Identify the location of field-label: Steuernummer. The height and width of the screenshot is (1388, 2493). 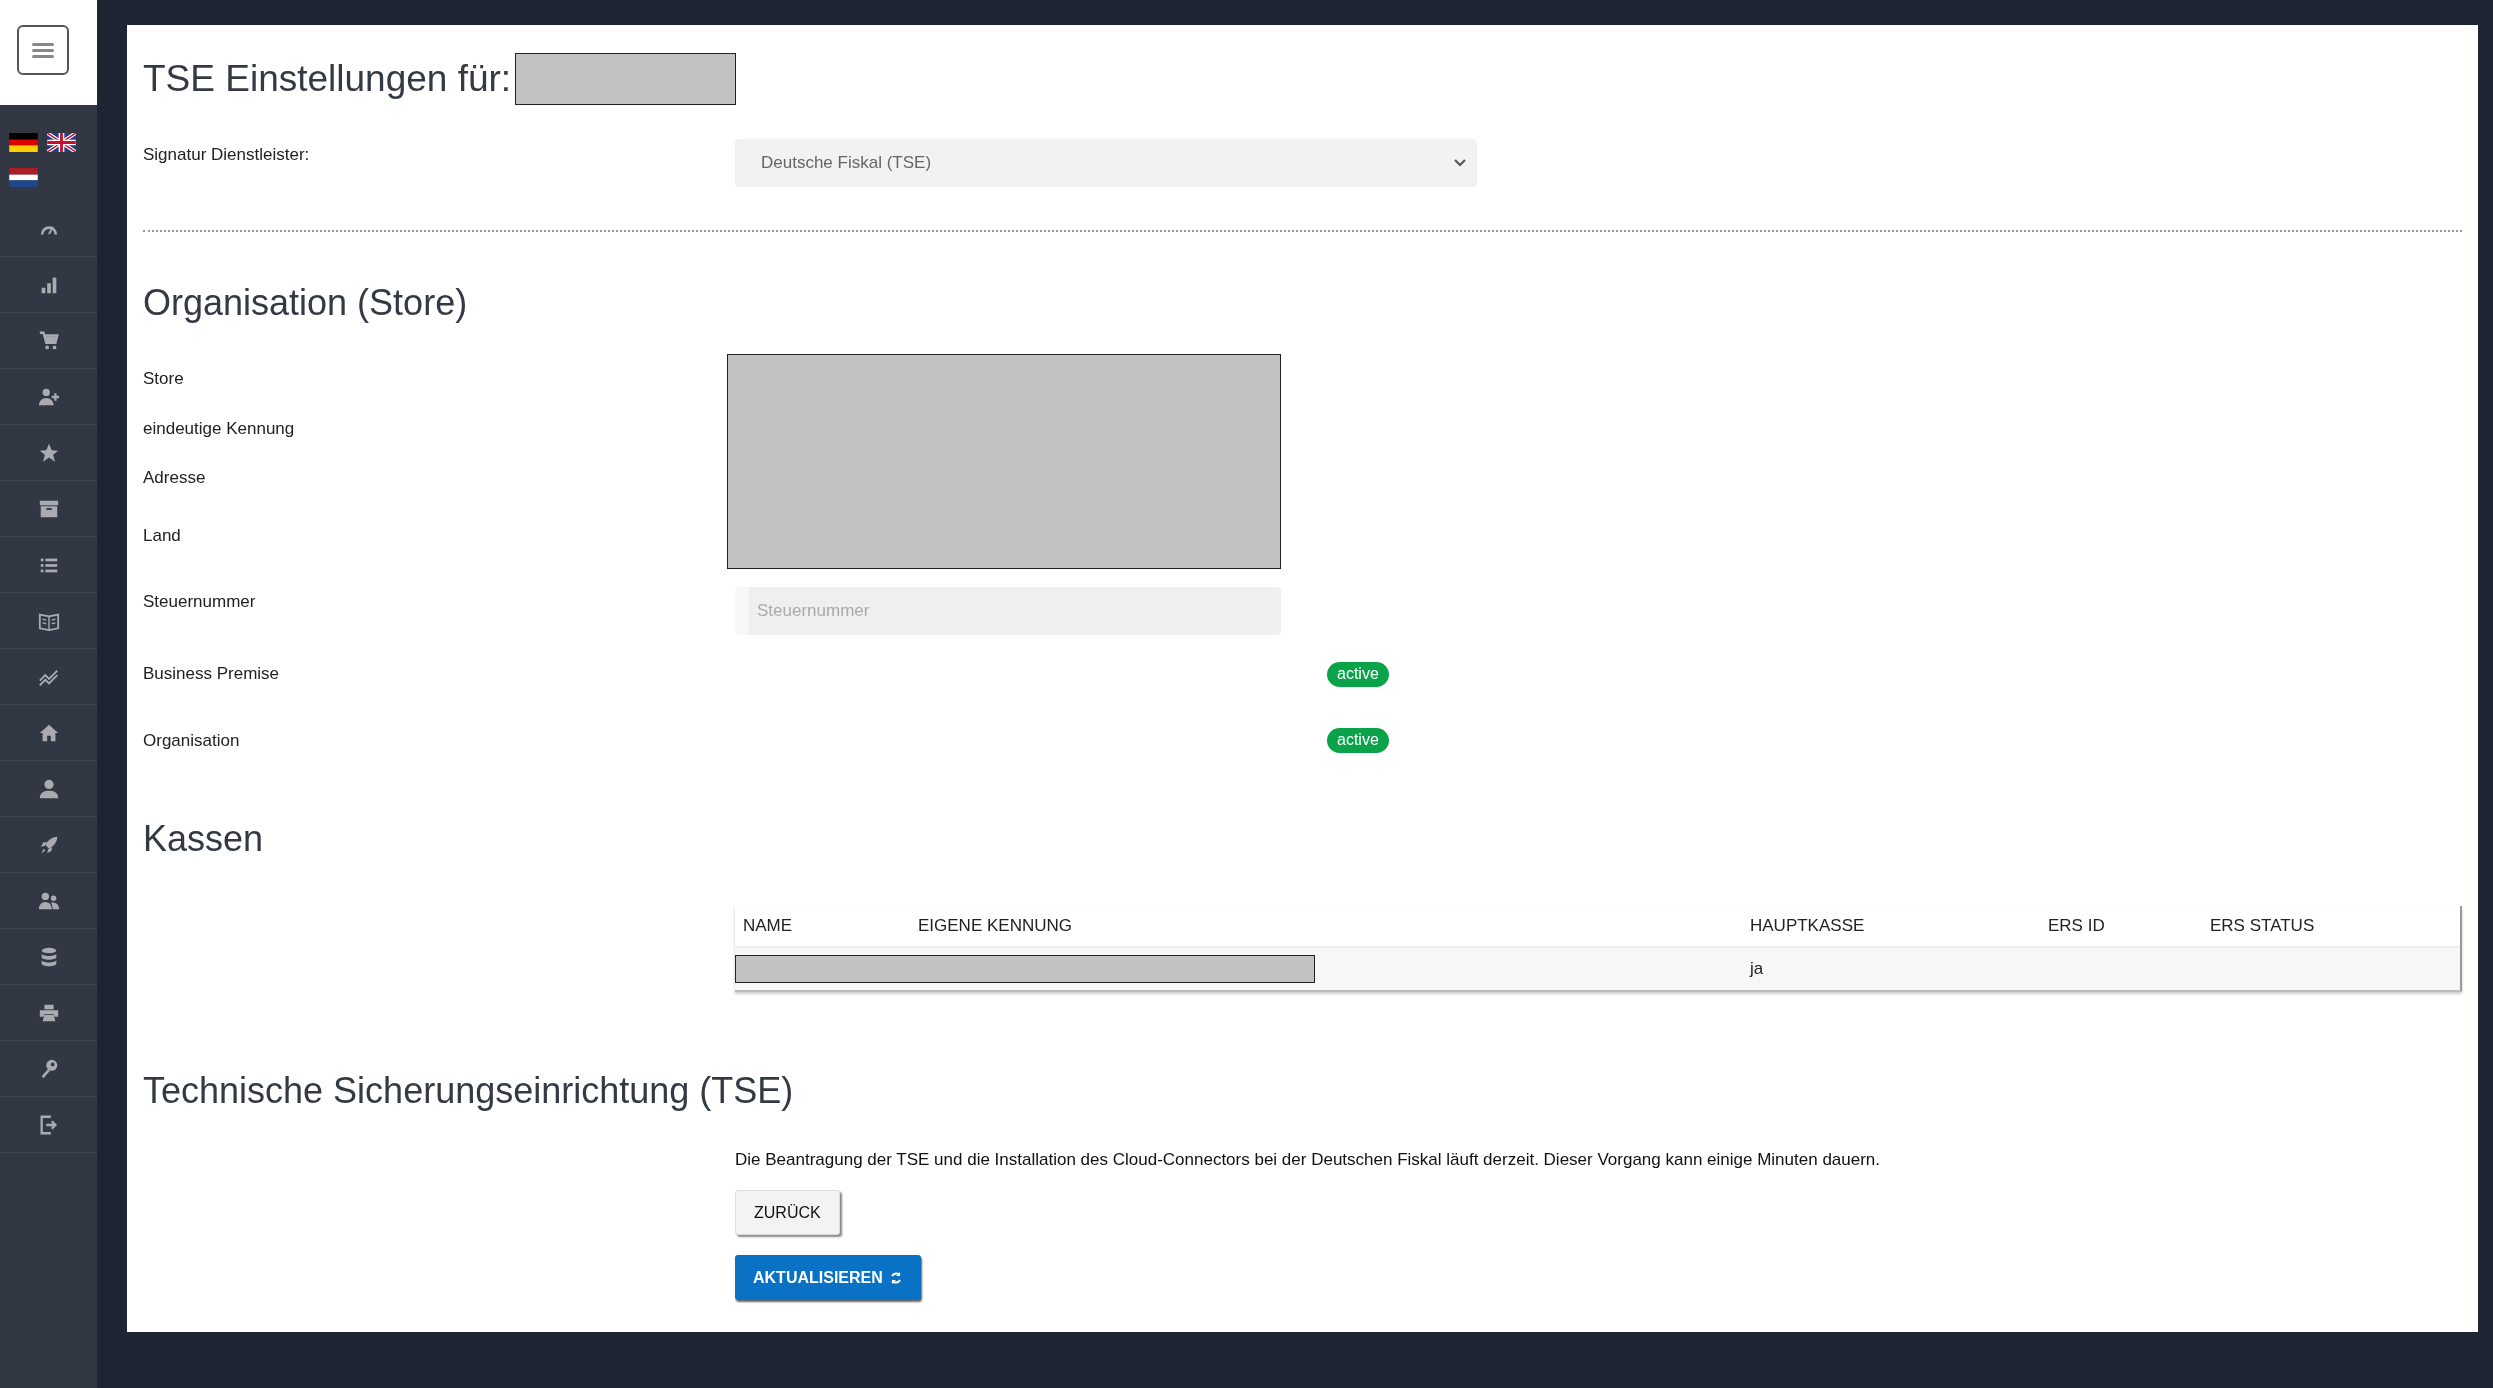
(200, 602).